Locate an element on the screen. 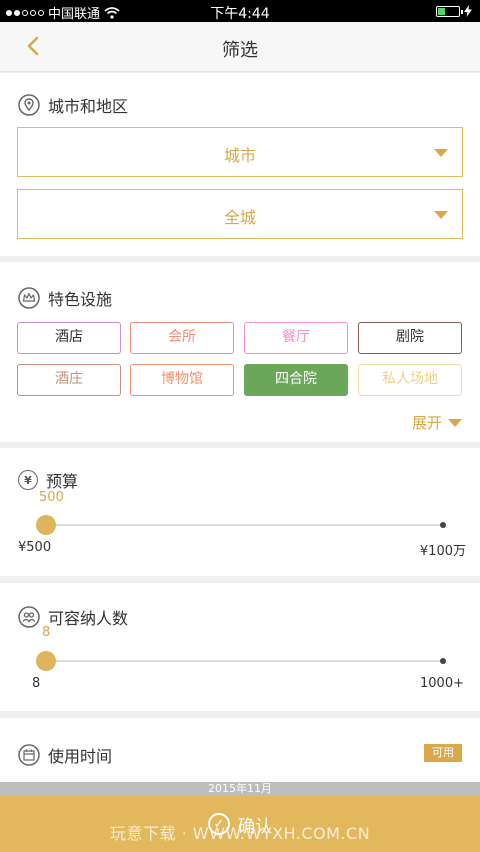 The width and height of the screenshot is (480, 852). time-section: 使用时间 可用 is located at coordinates (240, 750).